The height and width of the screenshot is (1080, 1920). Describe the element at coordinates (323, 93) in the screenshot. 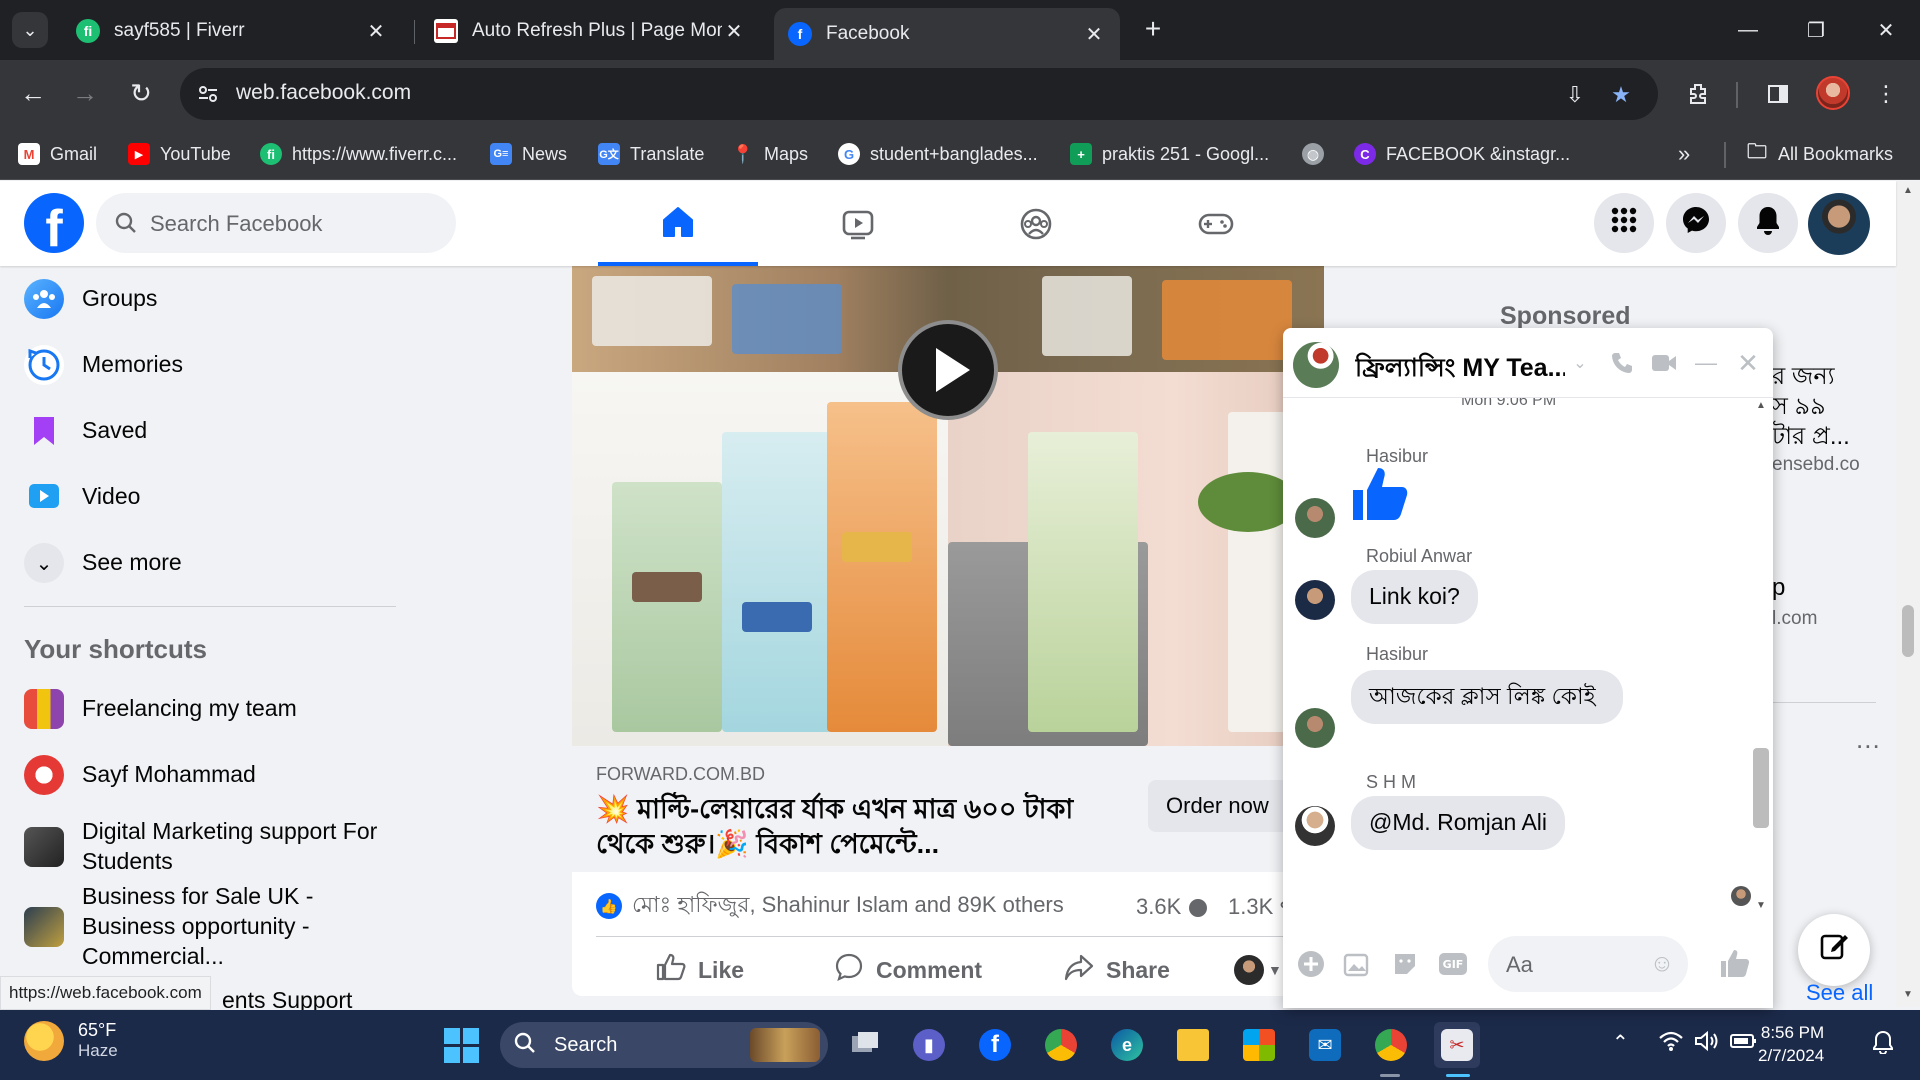

I see `url-text: web.facebook.com` at that location.